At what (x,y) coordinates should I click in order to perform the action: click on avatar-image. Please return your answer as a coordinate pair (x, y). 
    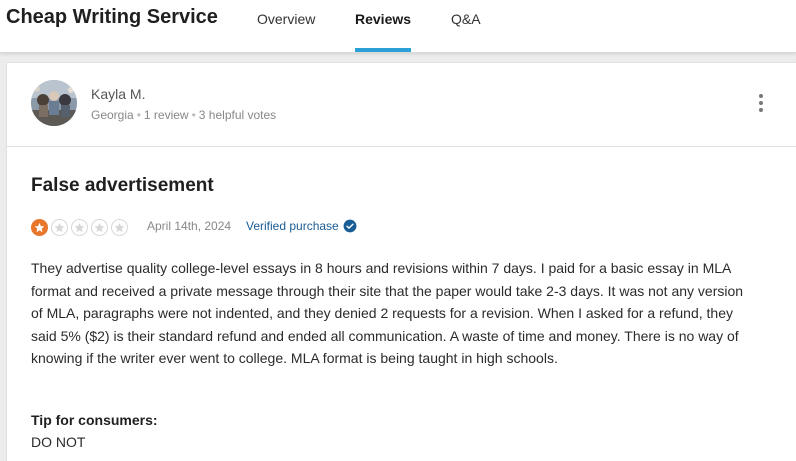
    Looking at the image, I should click on (54, 103).